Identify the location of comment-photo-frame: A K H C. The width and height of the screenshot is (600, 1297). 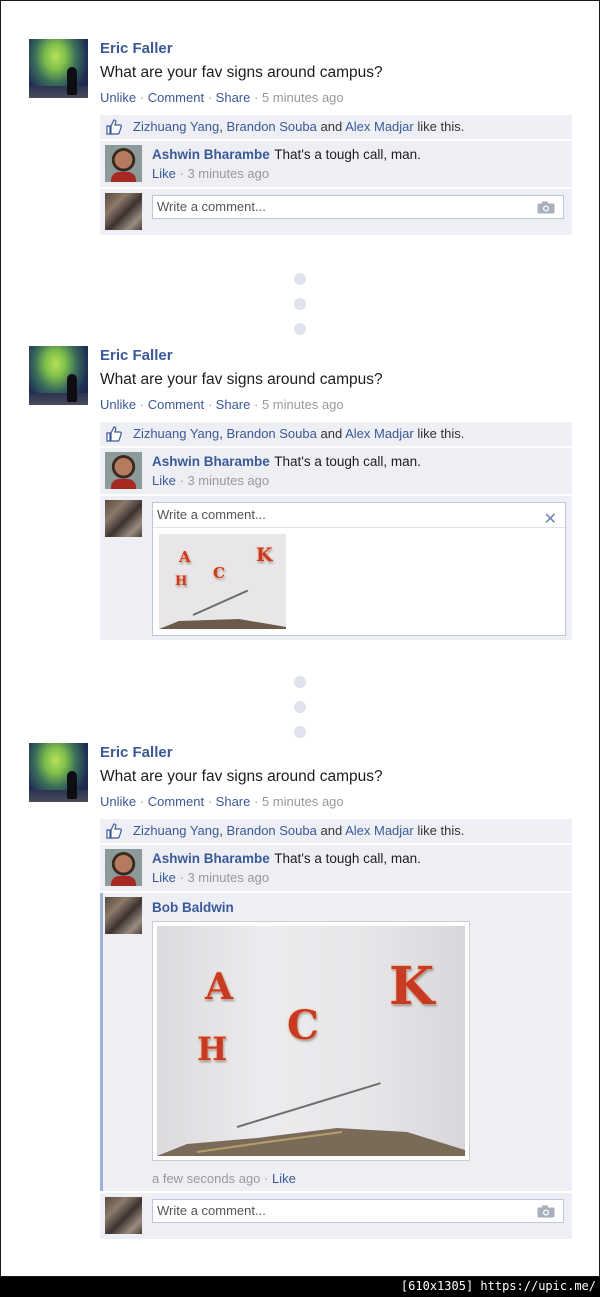
(311, 1041).